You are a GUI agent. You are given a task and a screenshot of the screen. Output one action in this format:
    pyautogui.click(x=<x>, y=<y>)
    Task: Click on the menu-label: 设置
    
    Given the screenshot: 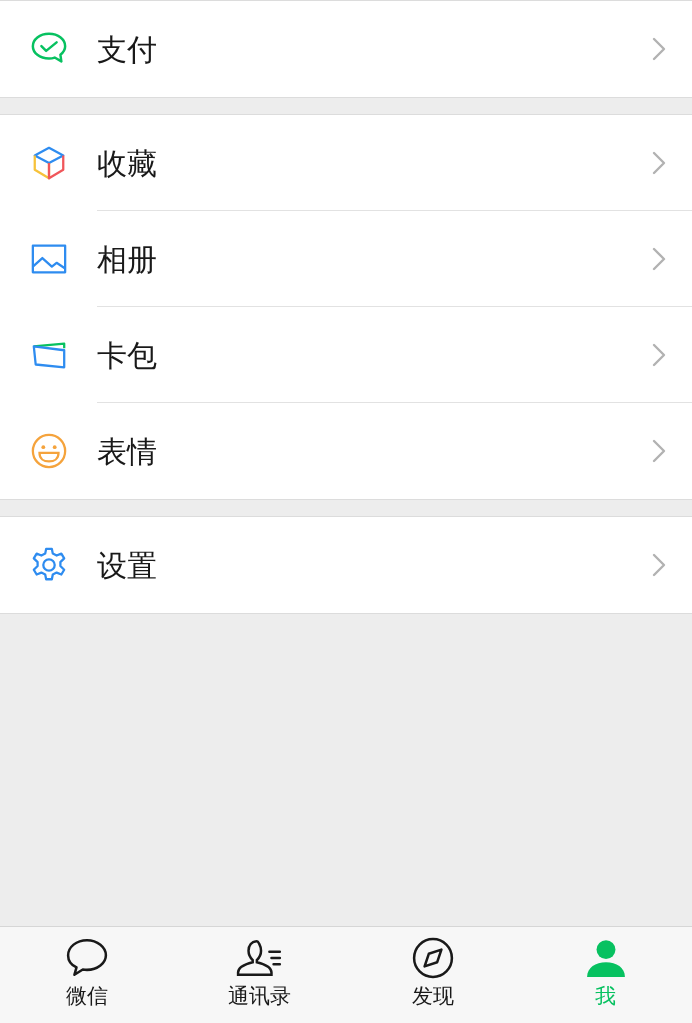 What is the action you would take?
    pyautogui.click(x=127, y=565)
    